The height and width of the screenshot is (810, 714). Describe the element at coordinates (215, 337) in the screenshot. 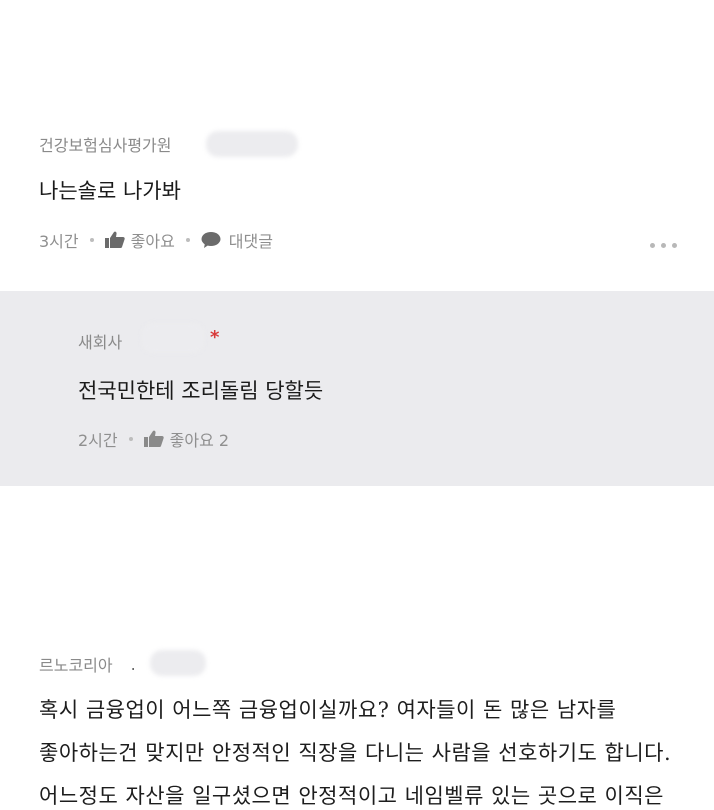

I see `new-marker: *` at that location.